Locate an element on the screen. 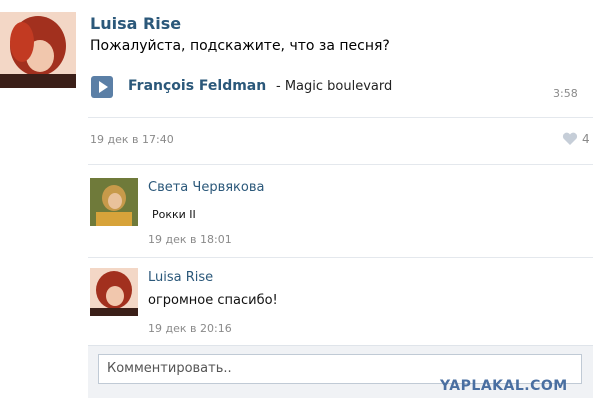 This screenshot has height=417, width=604. heart-icon is located at coordinates (570, 139).